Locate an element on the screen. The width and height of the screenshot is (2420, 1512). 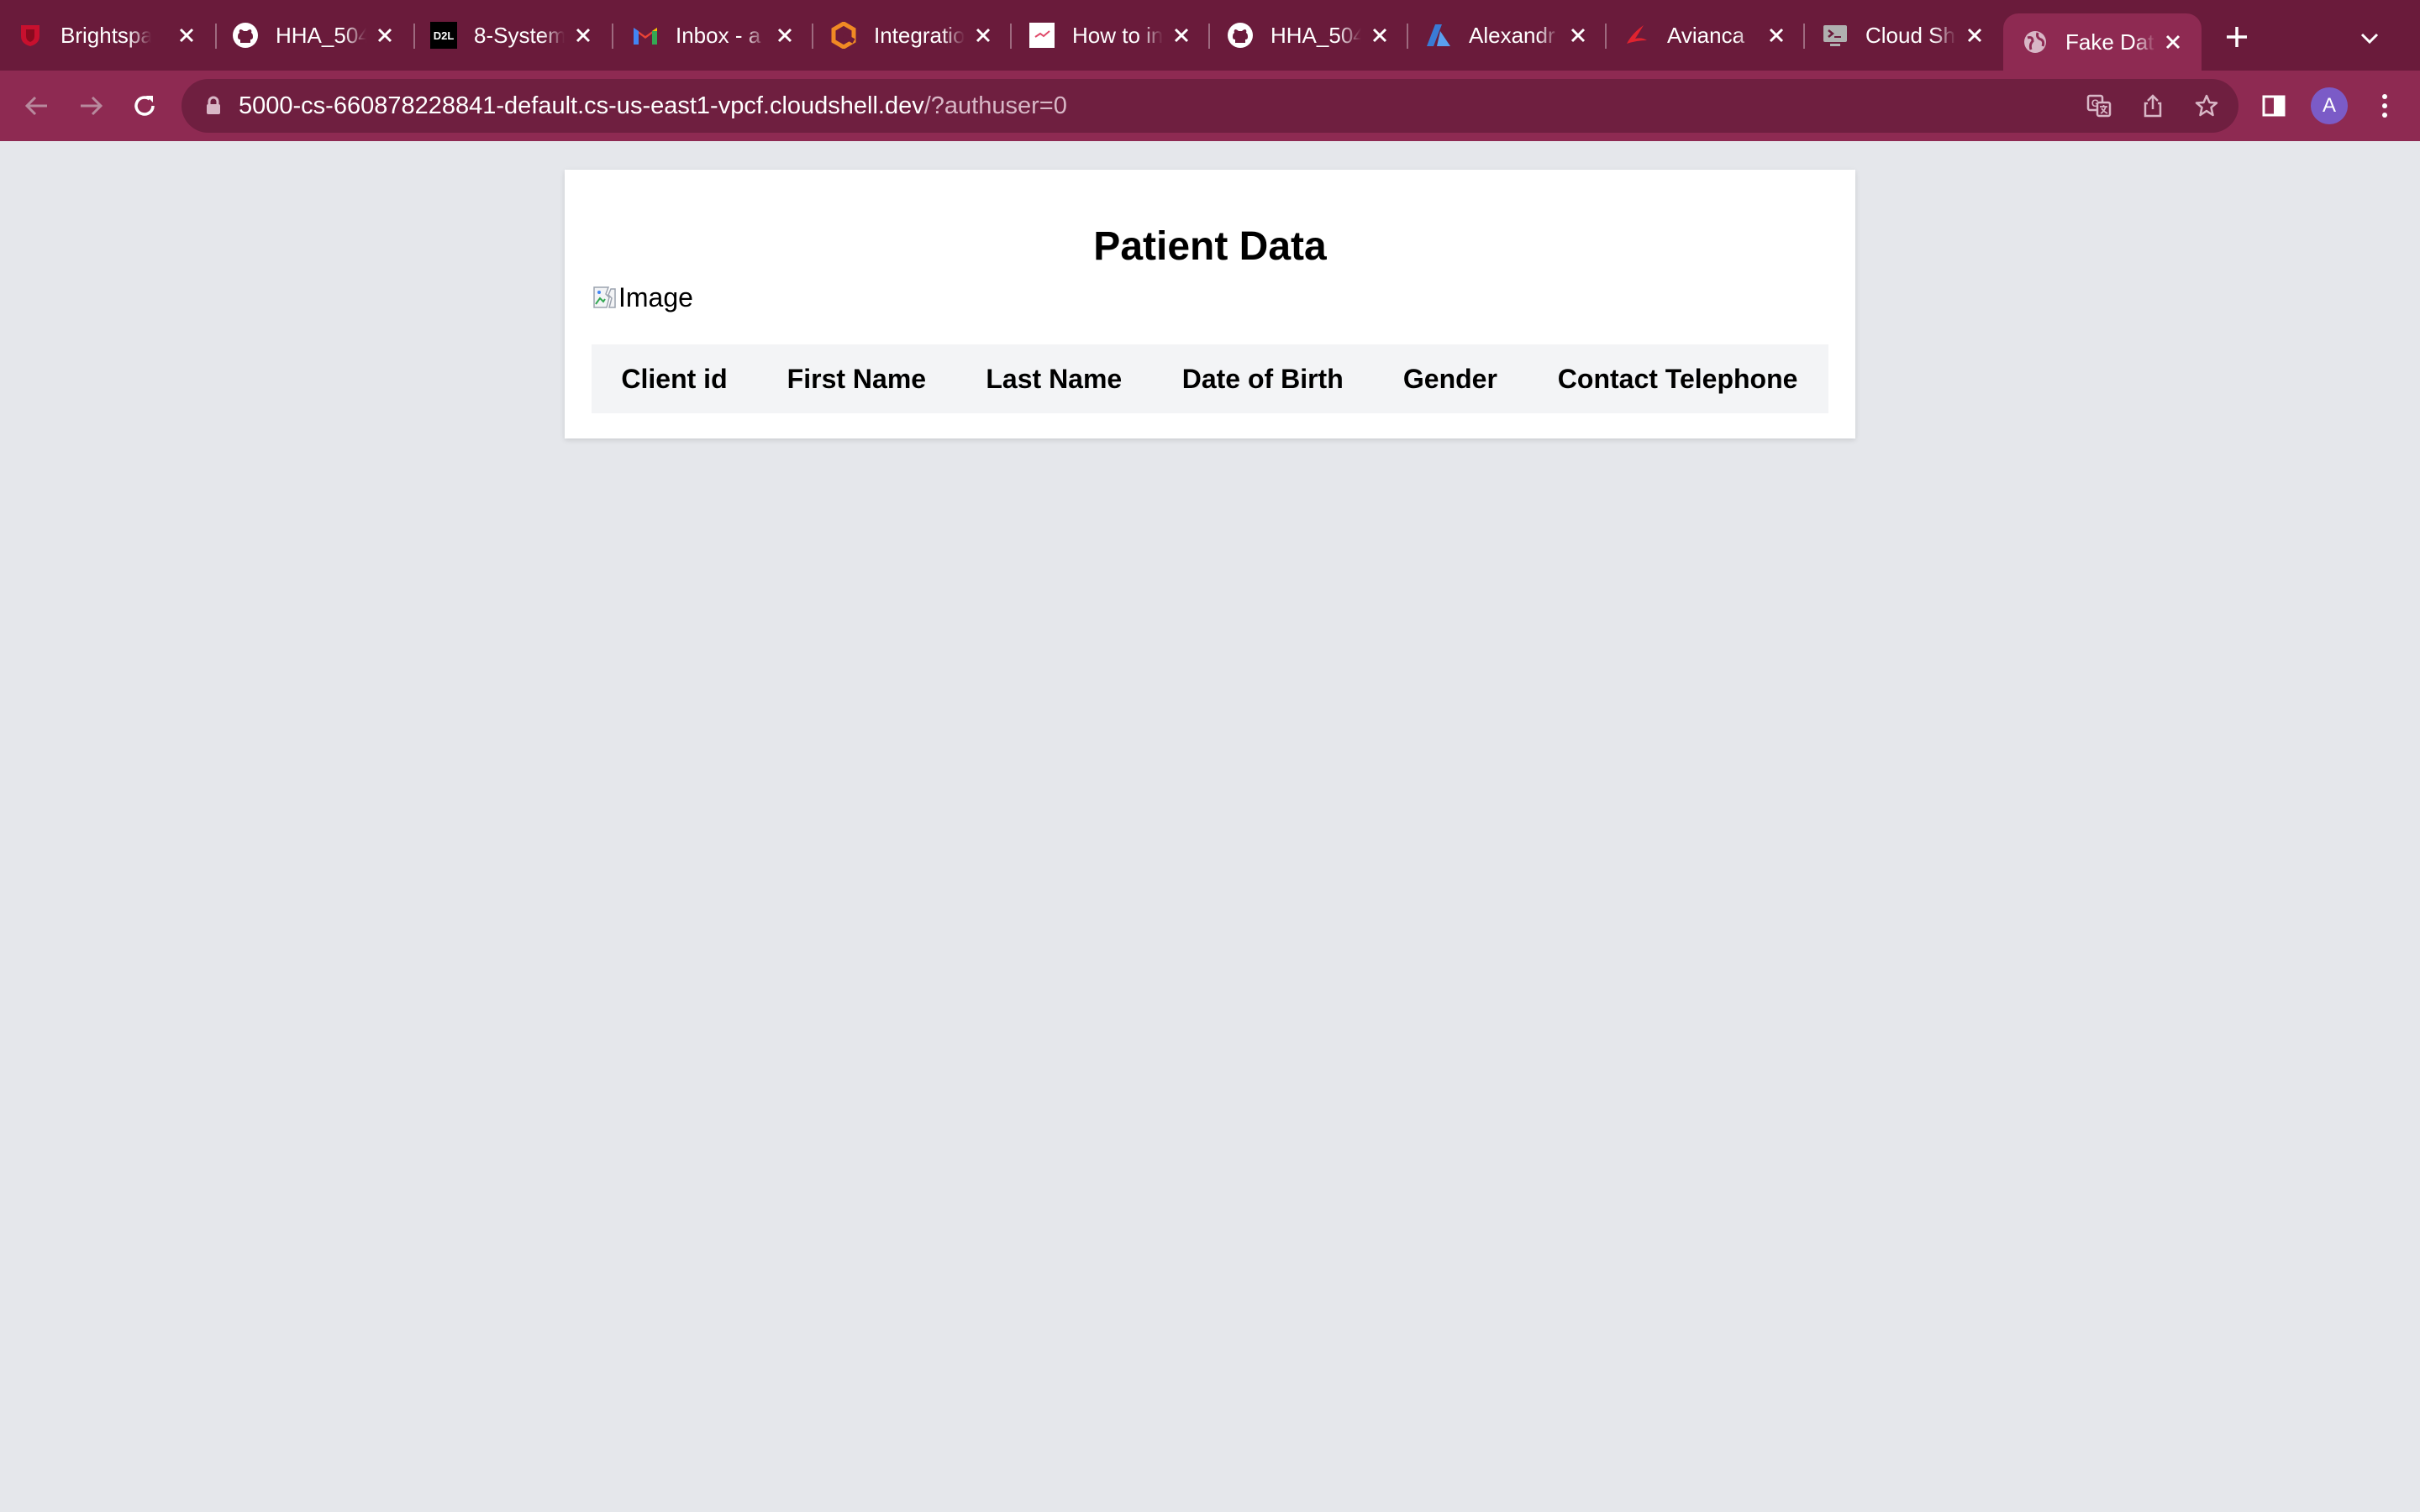
gmail-icon is located at coordinates (645, 35).